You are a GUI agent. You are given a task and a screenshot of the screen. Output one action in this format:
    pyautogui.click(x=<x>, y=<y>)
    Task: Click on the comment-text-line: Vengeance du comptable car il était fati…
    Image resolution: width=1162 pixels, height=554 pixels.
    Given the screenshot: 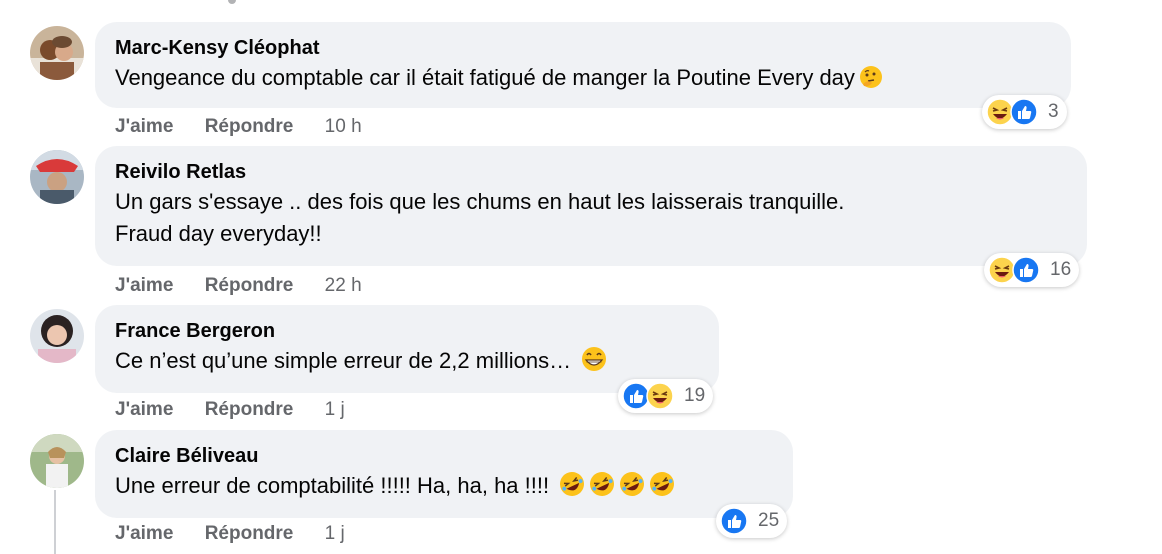 What is the action you would take?
    pyautogui.click(x=485, y=77)
    